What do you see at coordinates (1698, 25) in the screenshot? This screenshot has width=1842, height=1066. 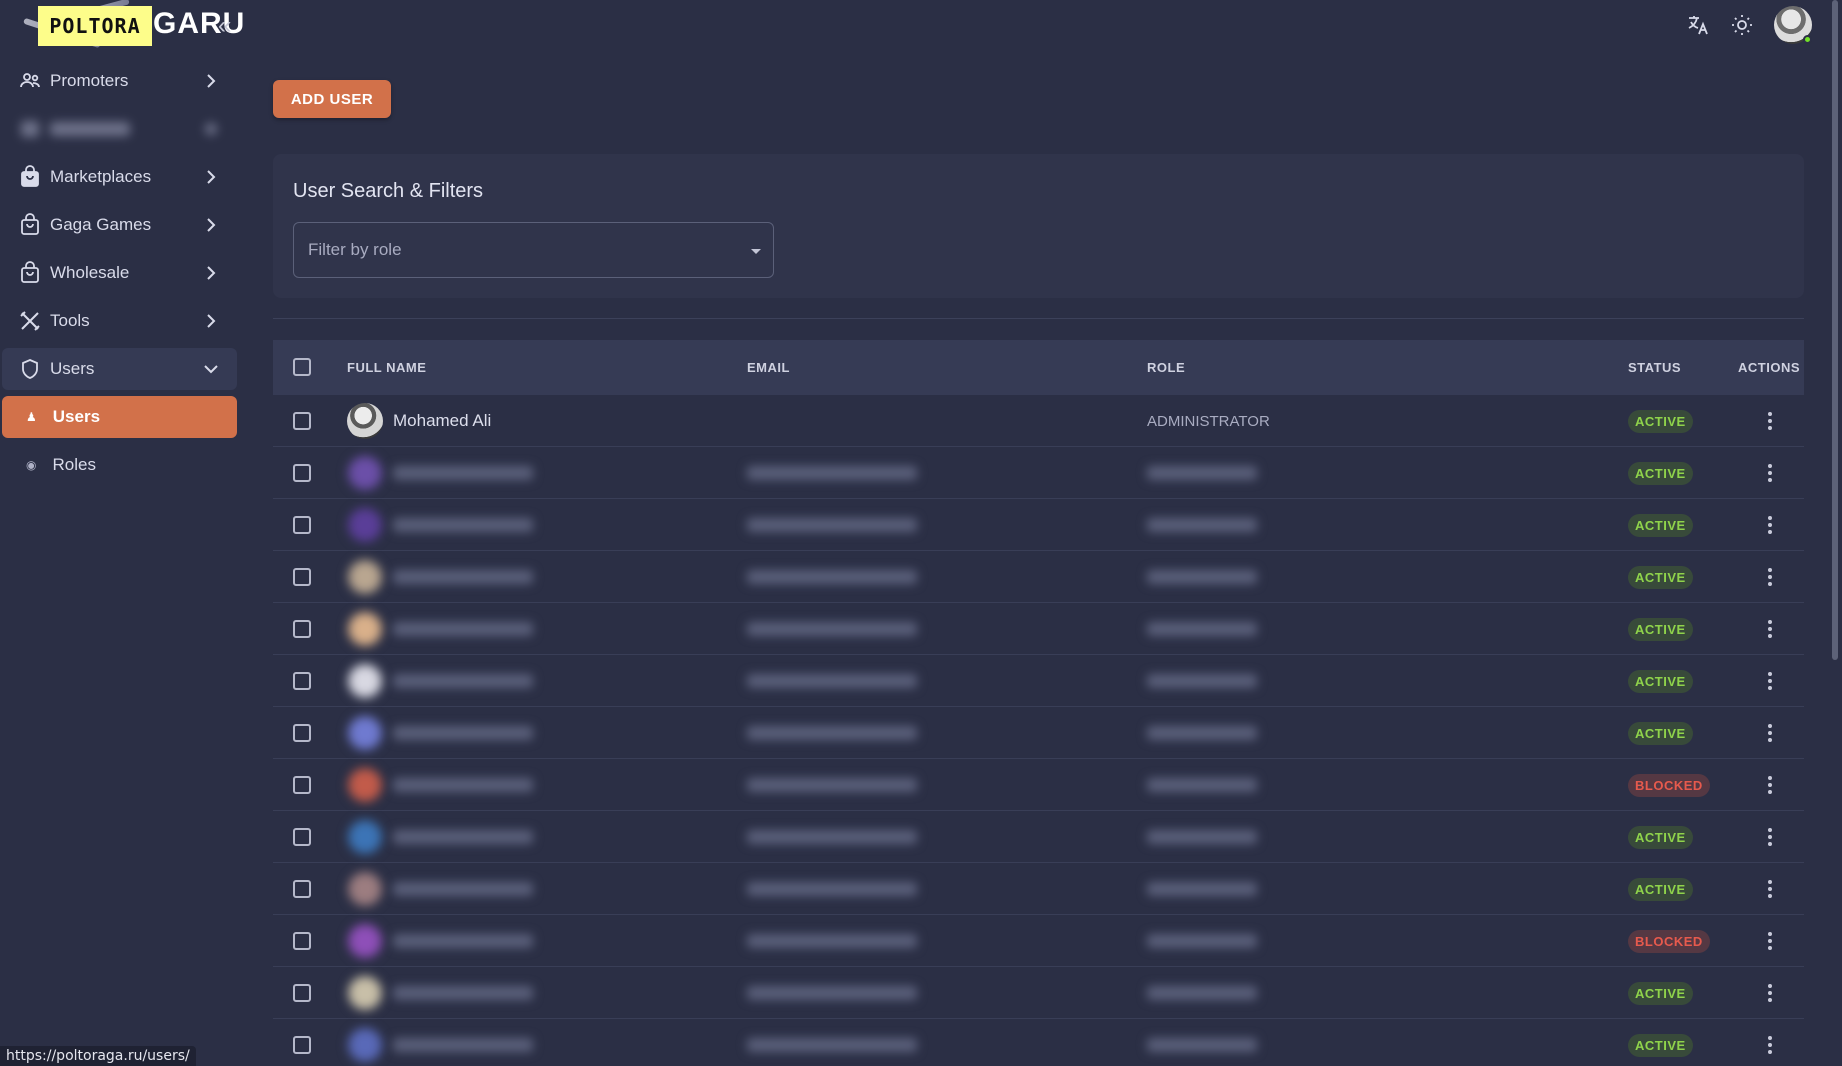 I see `translate-icon` at bounding box center [1698, 25].